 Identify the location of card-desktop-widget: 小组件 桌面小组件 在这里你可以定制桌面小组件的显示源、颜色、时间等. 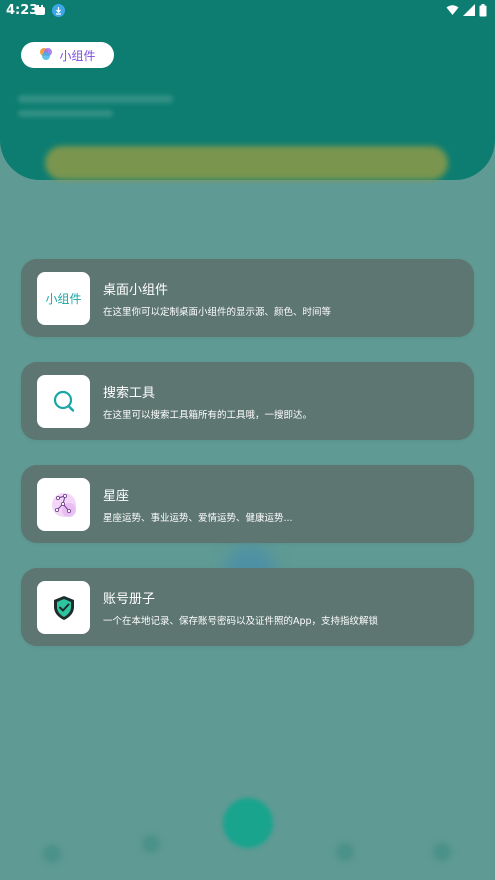
(247, 298).